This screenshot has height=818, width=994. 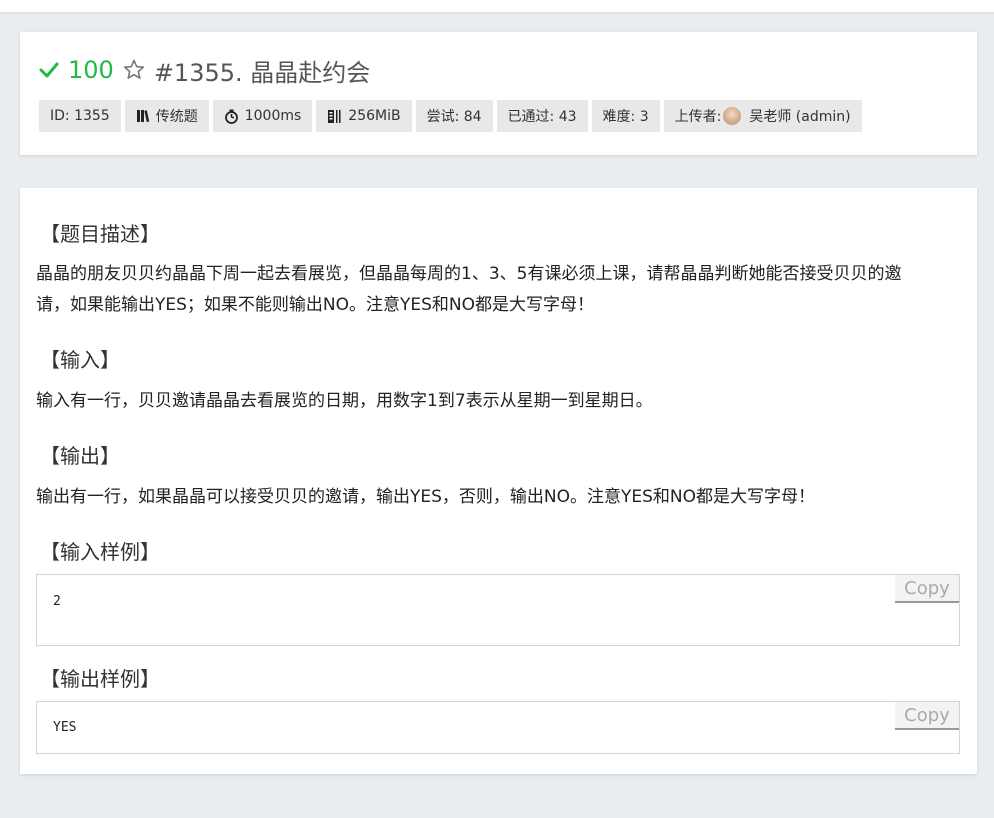 What do you see at coordinates (732, 116) in the screenshot?
I see `avatar` at bounding box center [732, 116].